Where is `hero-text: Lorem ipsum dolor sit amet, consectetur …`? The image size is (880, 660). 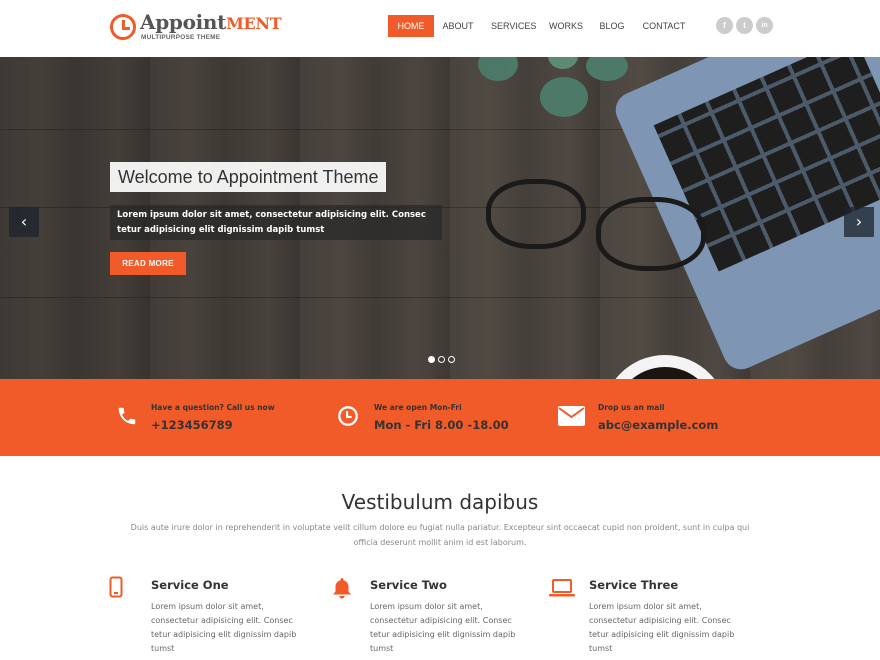
hero-text: Lorem ipsum dolor sit amet, consectetur … is located at coordinates (276, 222).